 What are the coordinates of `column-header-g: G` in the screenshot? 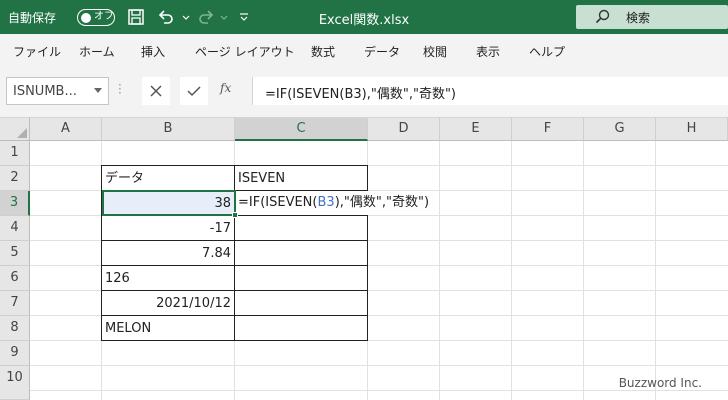 It's located at (620, 129).